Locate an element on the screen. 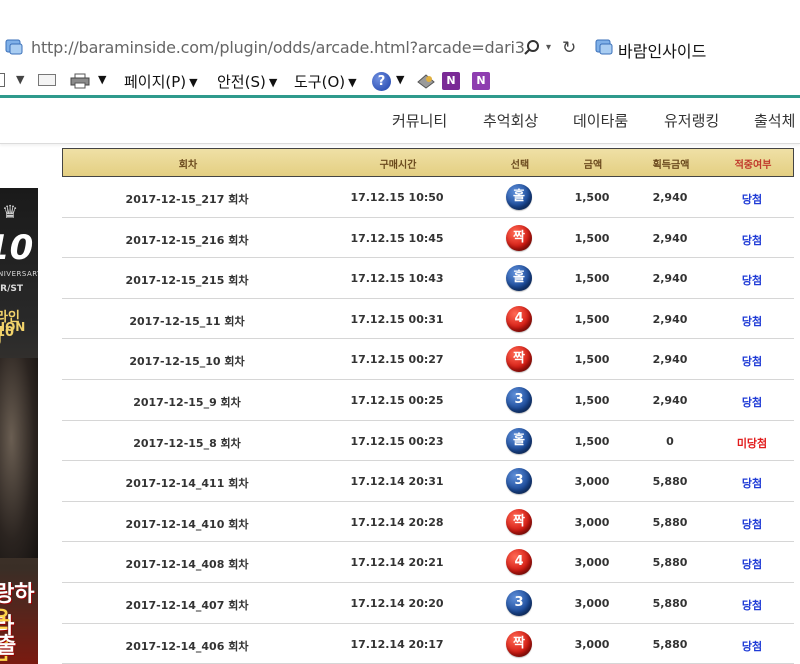  home-icon is located at coordinates (2, 80).